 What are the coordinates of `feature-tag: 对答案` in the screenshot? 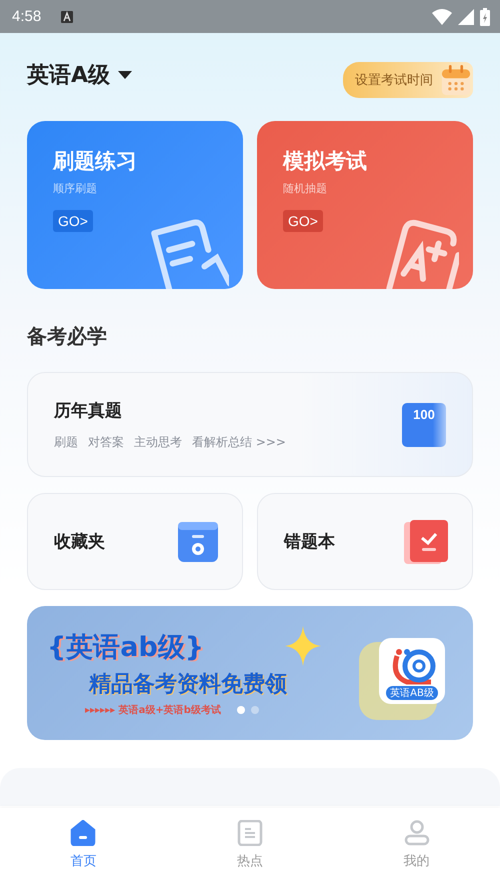 It's located at (106, 442).